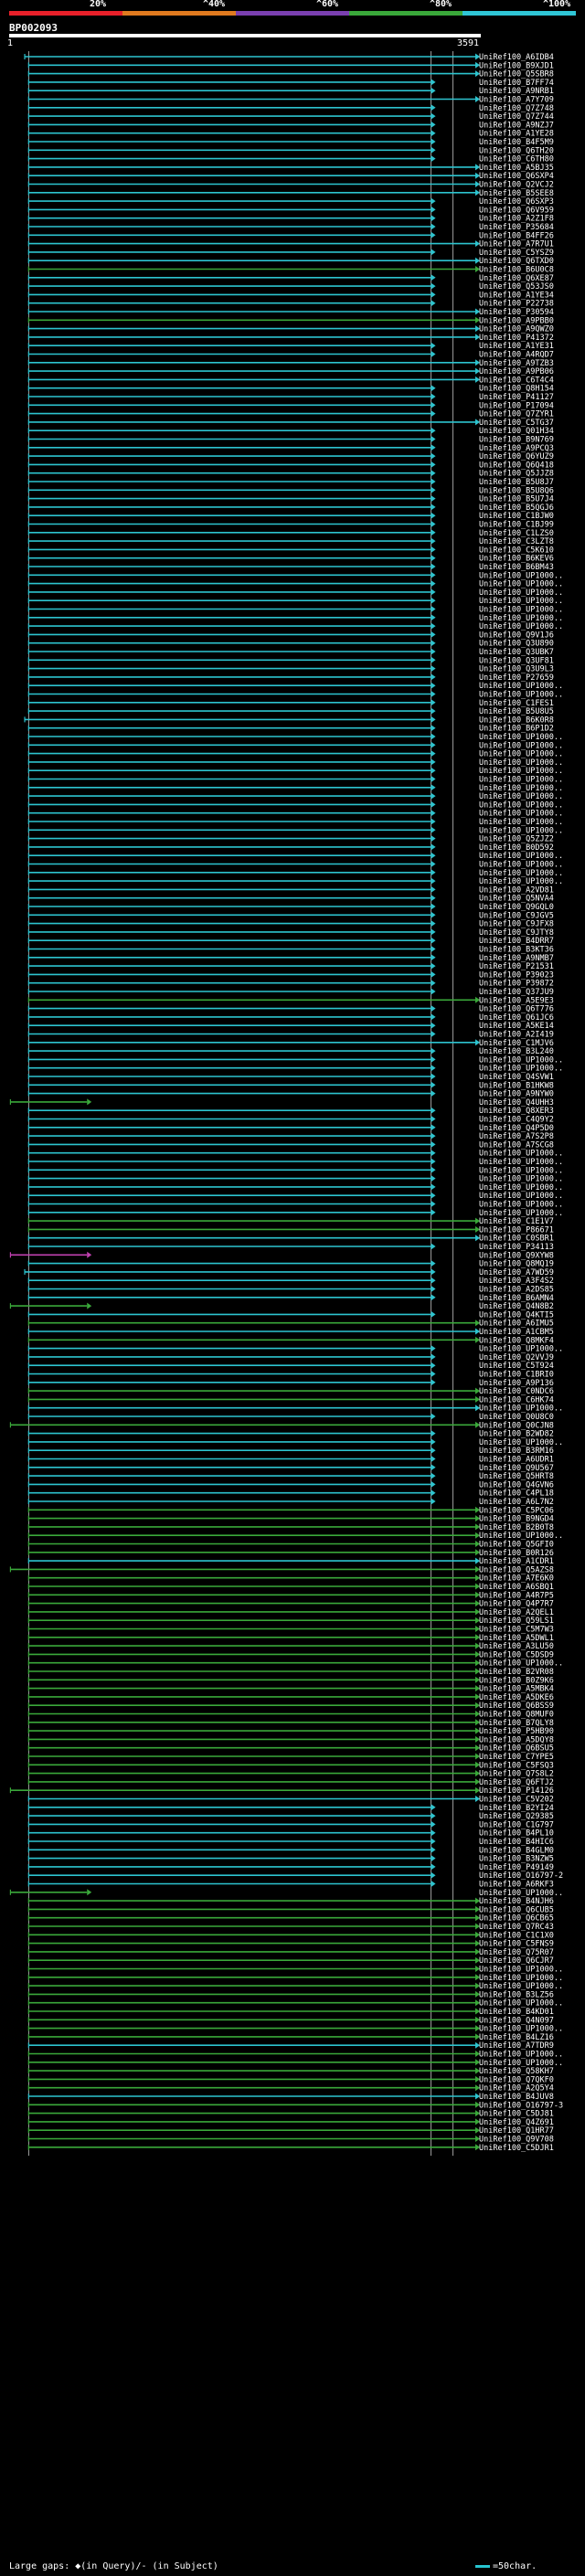  What do you see at coordinates (506, 2566) in the screenshot?
I see `scale-key: =50char.` at bounding box center [506, 2566].